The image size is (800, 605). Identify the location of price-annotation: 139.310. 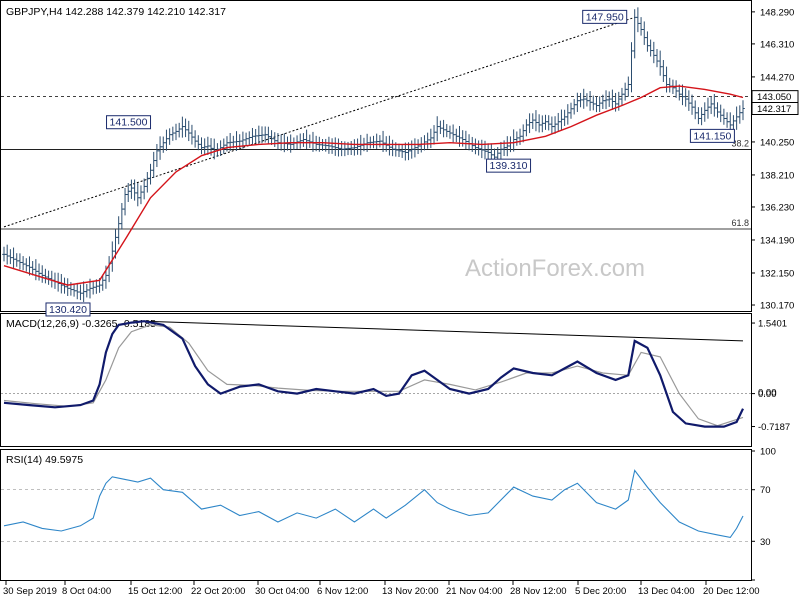
(509, 165).